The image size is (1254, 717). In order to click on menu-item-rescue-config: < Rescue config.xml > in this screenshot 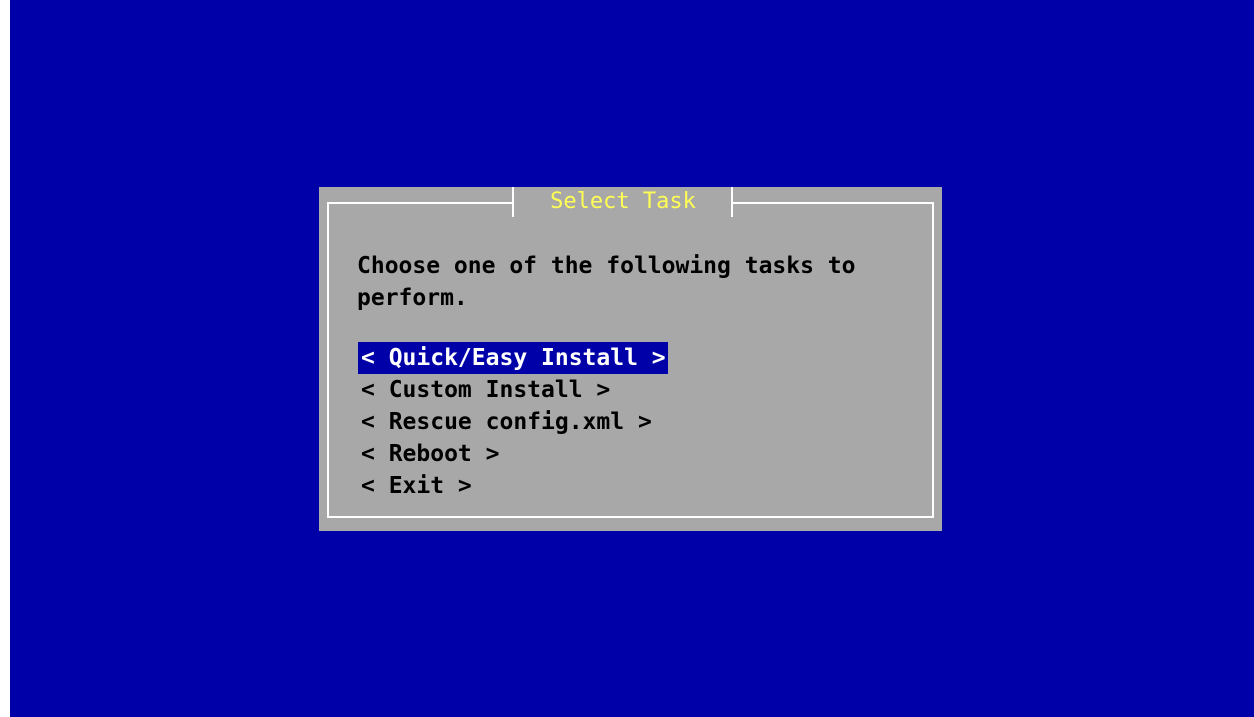, I will do `click(506, 422)`.